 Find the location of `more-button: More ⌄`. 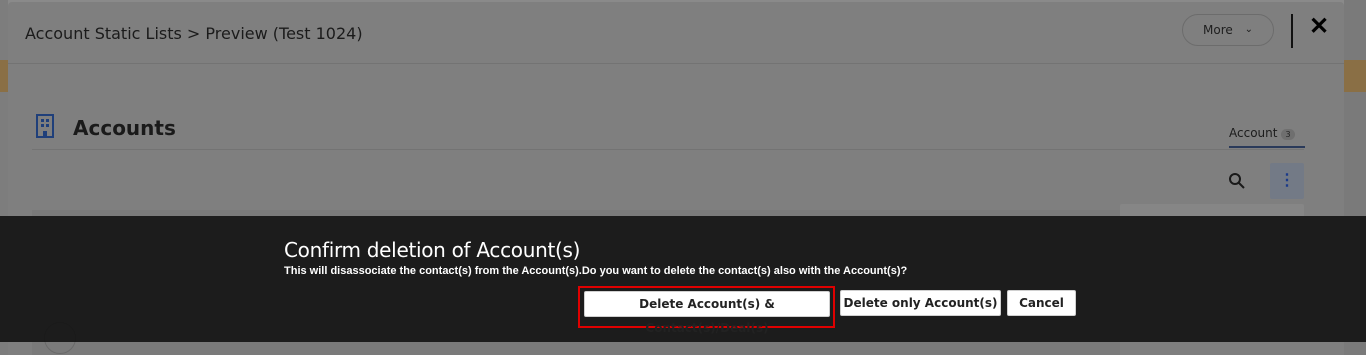

more-button: More ⌄ is located at coordinates (1228, 30).